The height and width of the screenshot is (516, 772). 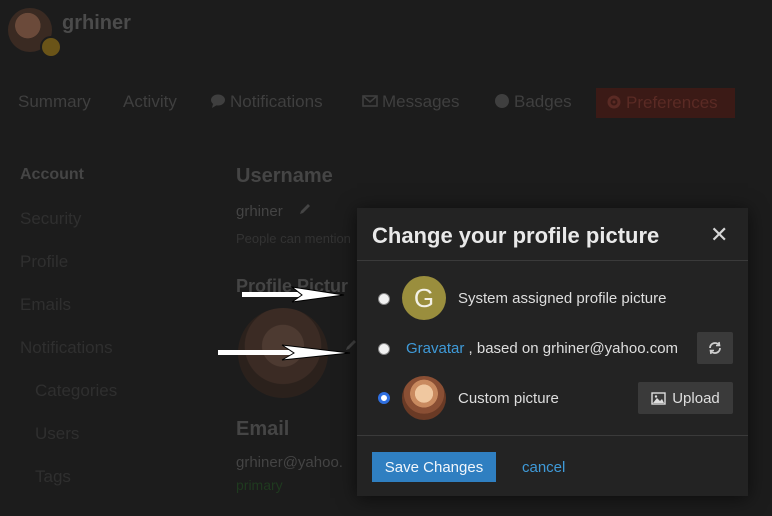 What do you see at coordinates (45, 305) in the screenshot?
I see `sidebar-item-emails: Emails` at bounding box center [45, 305].